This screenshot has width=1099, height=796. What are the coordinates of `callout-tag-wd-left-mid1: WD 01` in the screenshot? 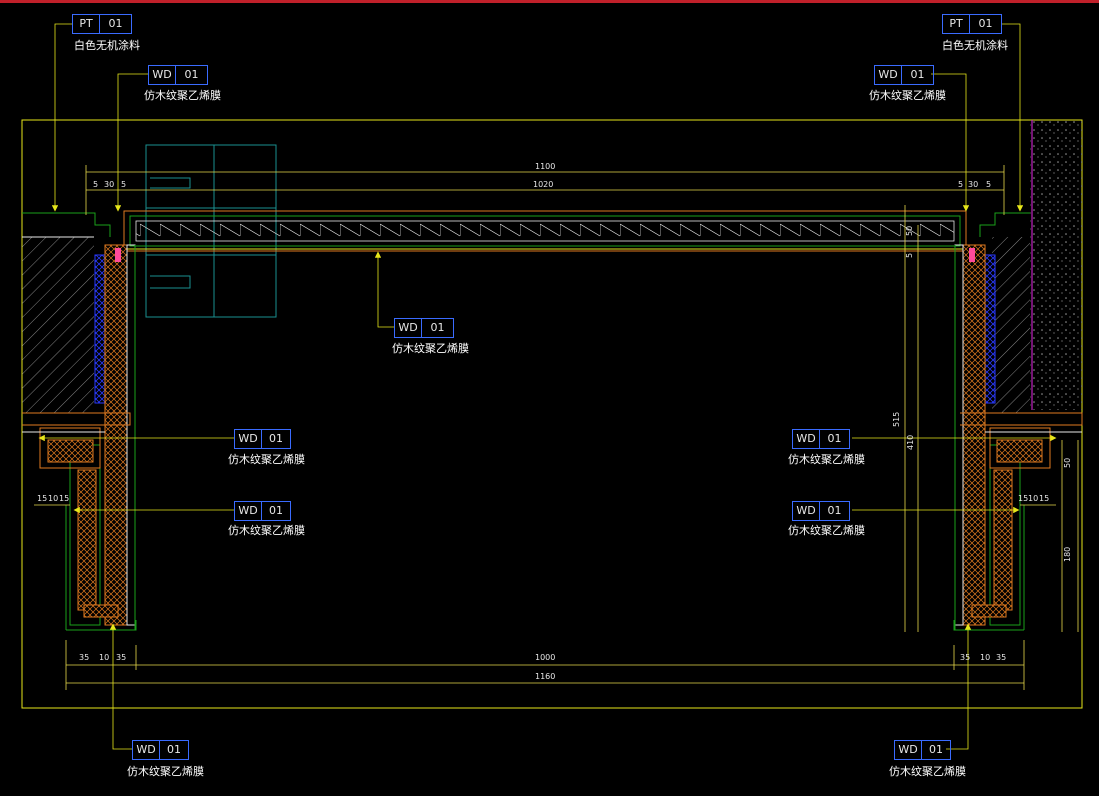 It's located at (262, 439).